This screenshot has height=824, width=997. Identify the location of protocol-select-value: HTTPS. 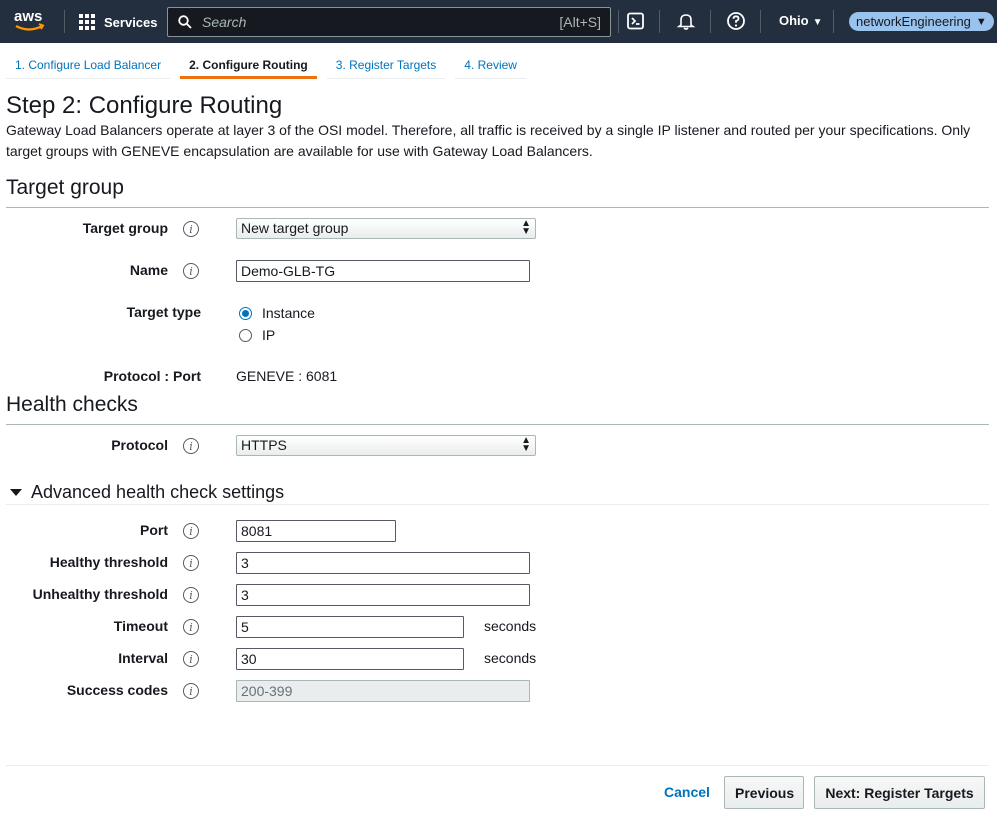
(264, 445).